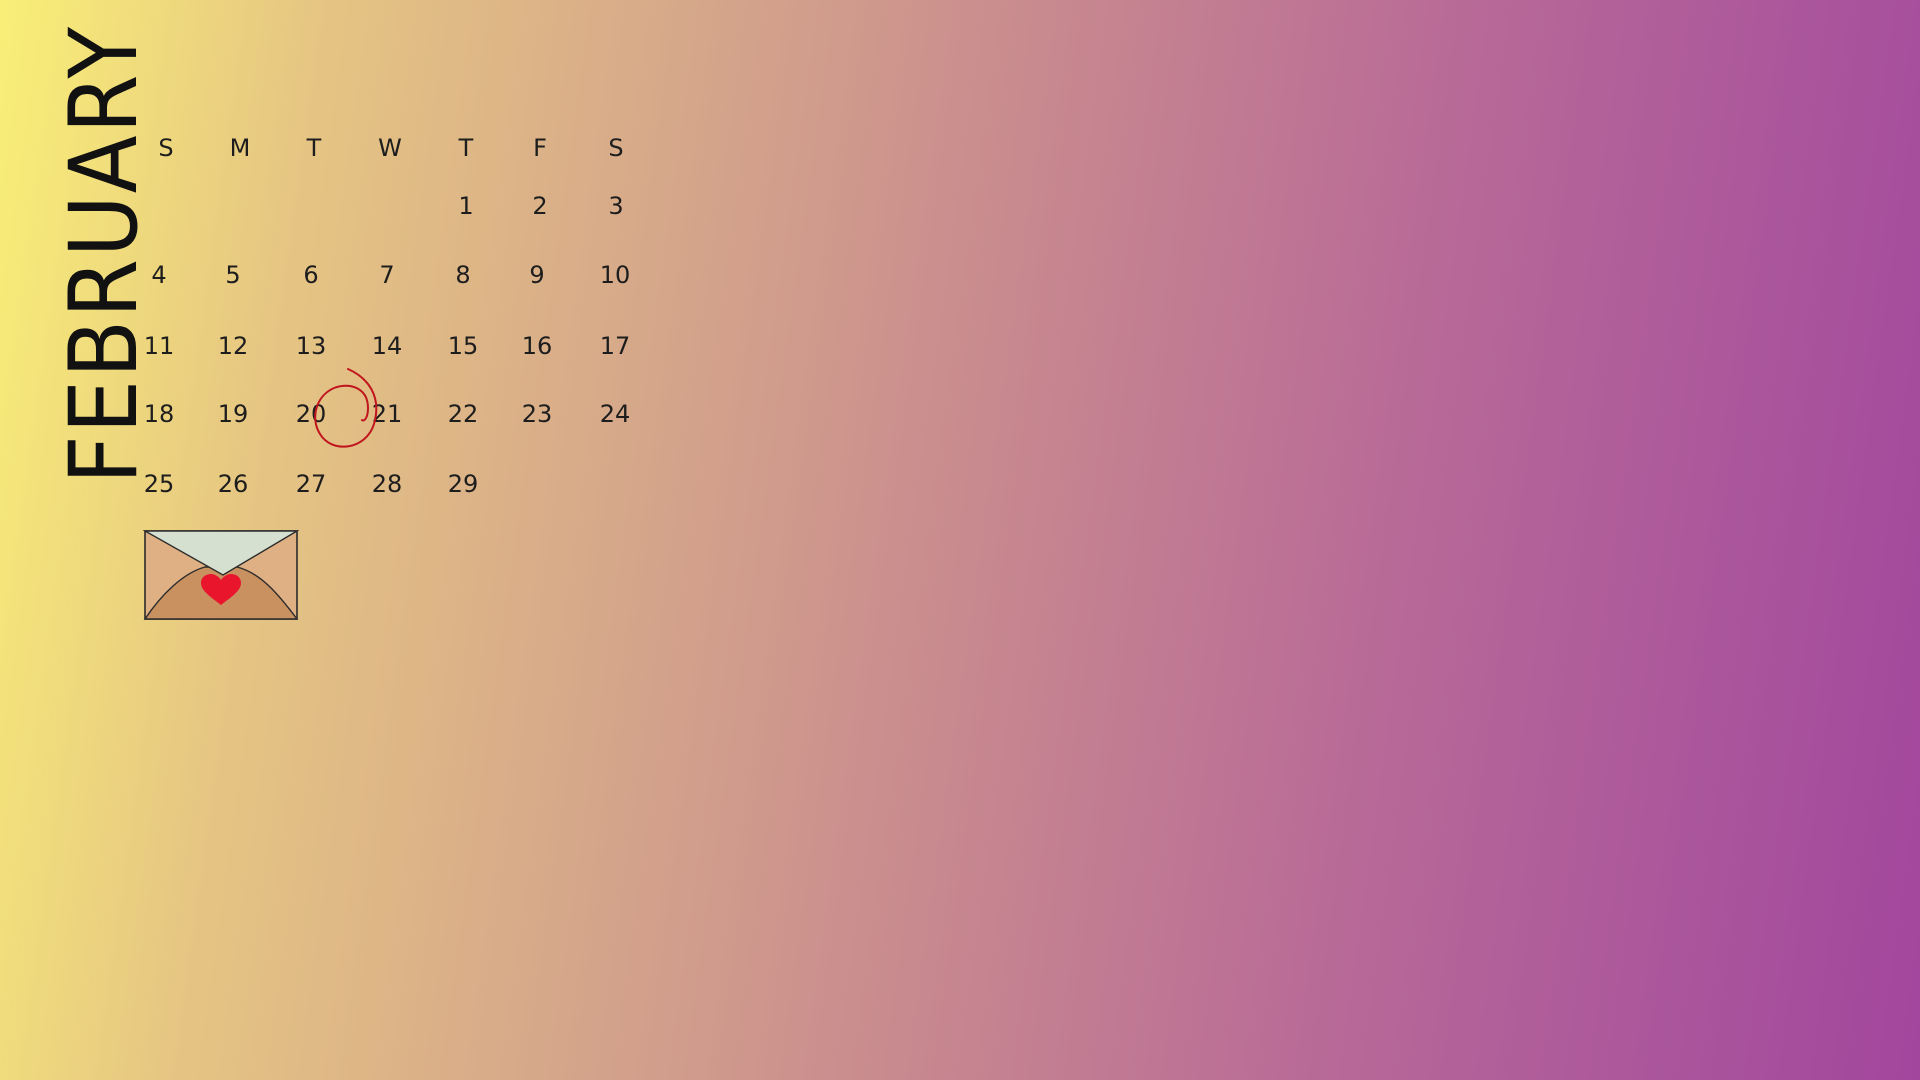  I want to click on day-cell: 21, so click(387, 414).